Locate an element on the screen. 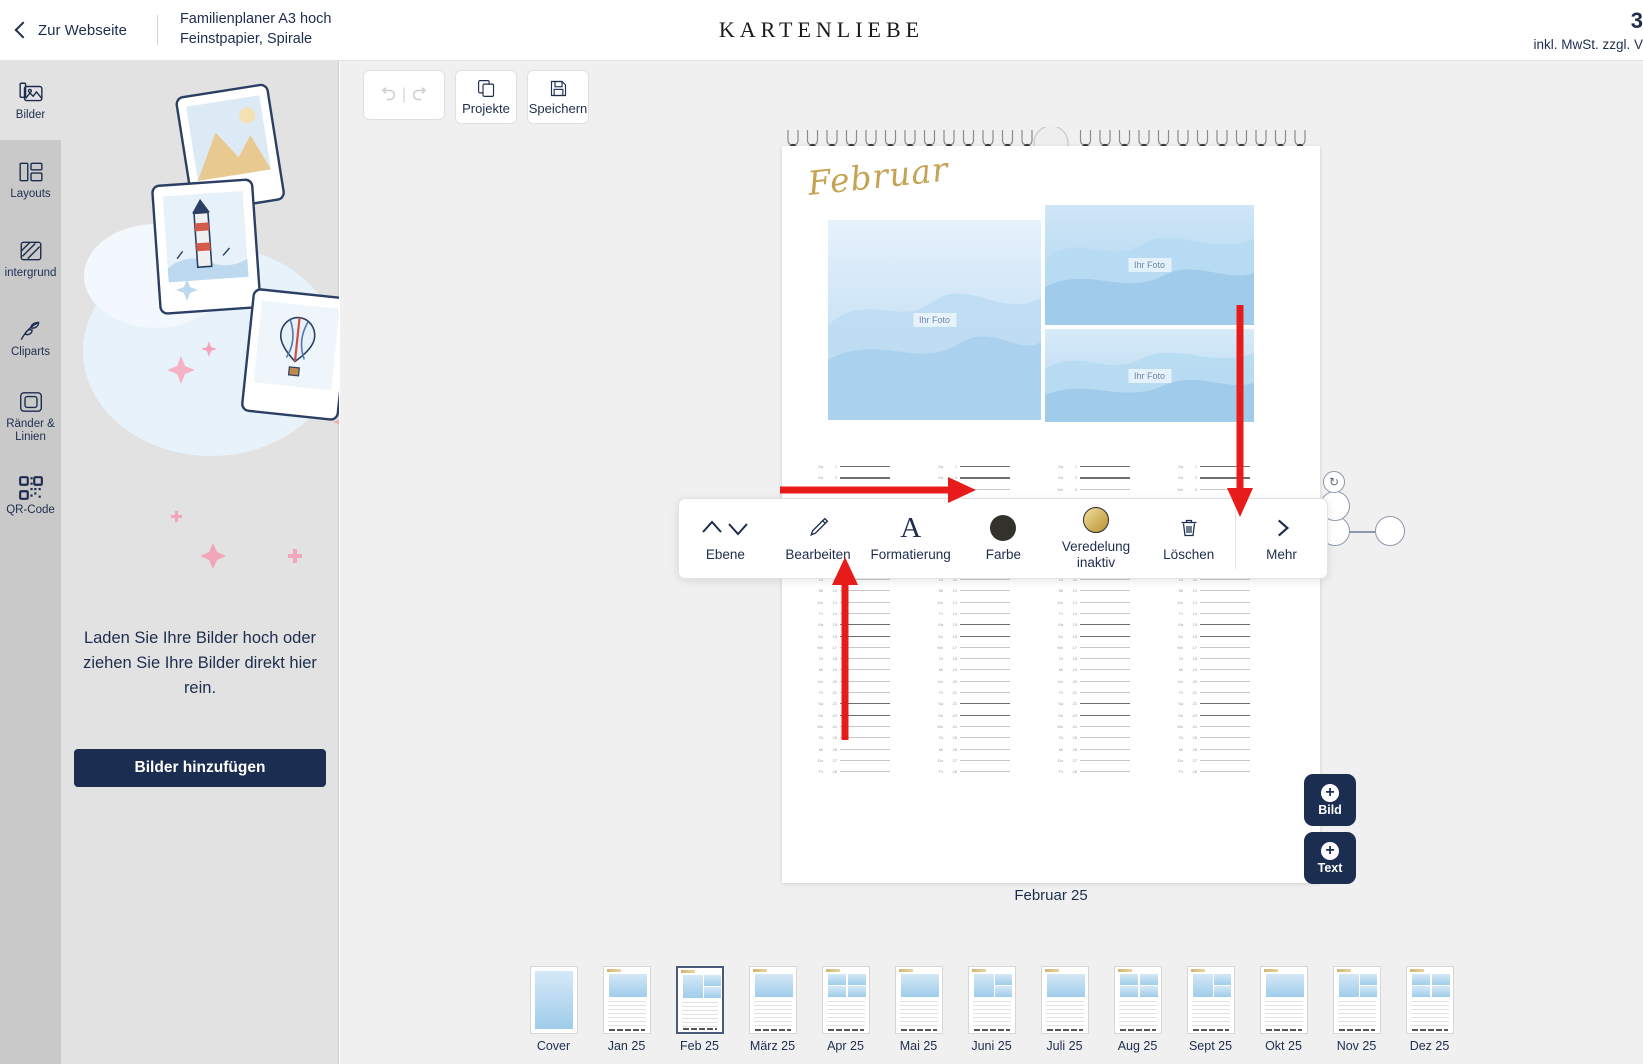  thumbnail-jan-25: Jan 25 is located at coordinates (626, 1009).